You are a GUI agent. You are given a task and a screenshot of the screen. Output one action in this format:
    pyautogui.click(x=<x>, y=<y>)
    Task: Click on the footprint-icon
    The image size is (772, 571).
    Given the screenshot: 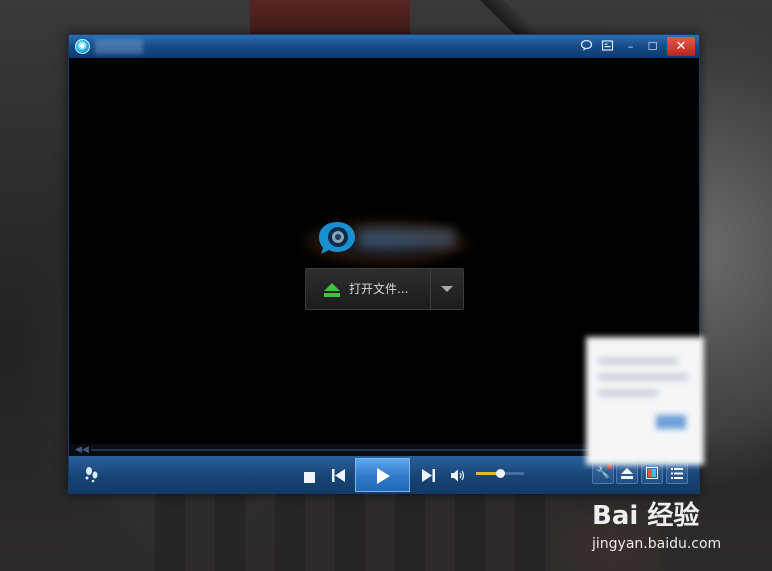 What is the action you would take?
    pyautogui.click(x=92, y=474)
    